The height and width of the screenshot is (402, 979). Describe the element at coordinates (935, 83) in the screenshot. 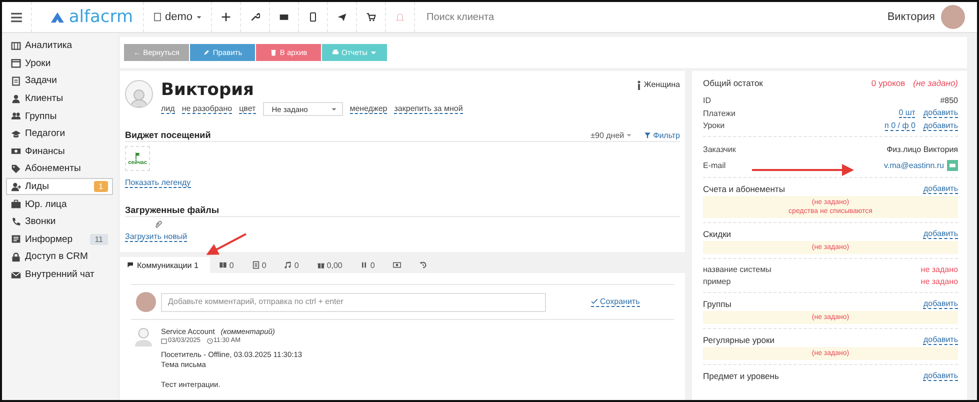

I see `balance-status: (не задано)` at that location.